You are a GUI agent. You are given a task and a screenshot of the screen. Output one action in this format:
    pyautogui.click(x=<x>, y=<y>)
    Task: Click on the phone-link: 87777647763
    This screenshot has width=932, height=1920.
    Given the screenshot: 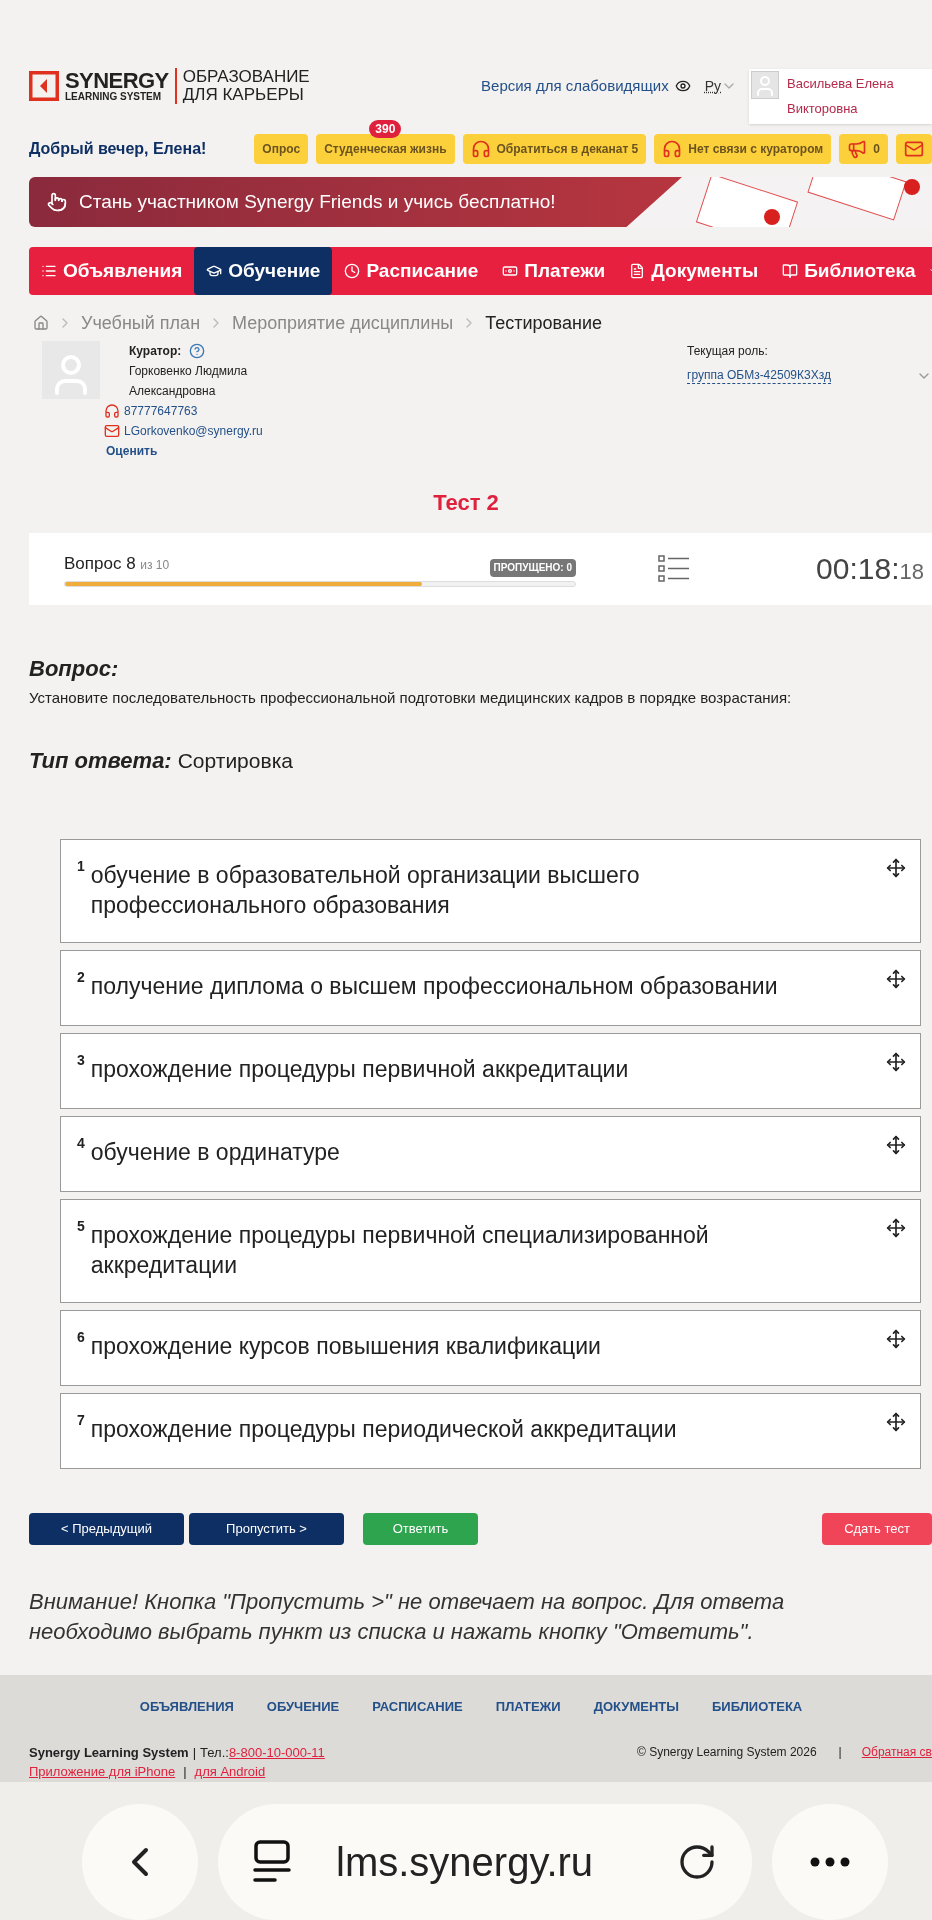 What is the action you would take?
    pyautogui.click(x=161, y=411)
    